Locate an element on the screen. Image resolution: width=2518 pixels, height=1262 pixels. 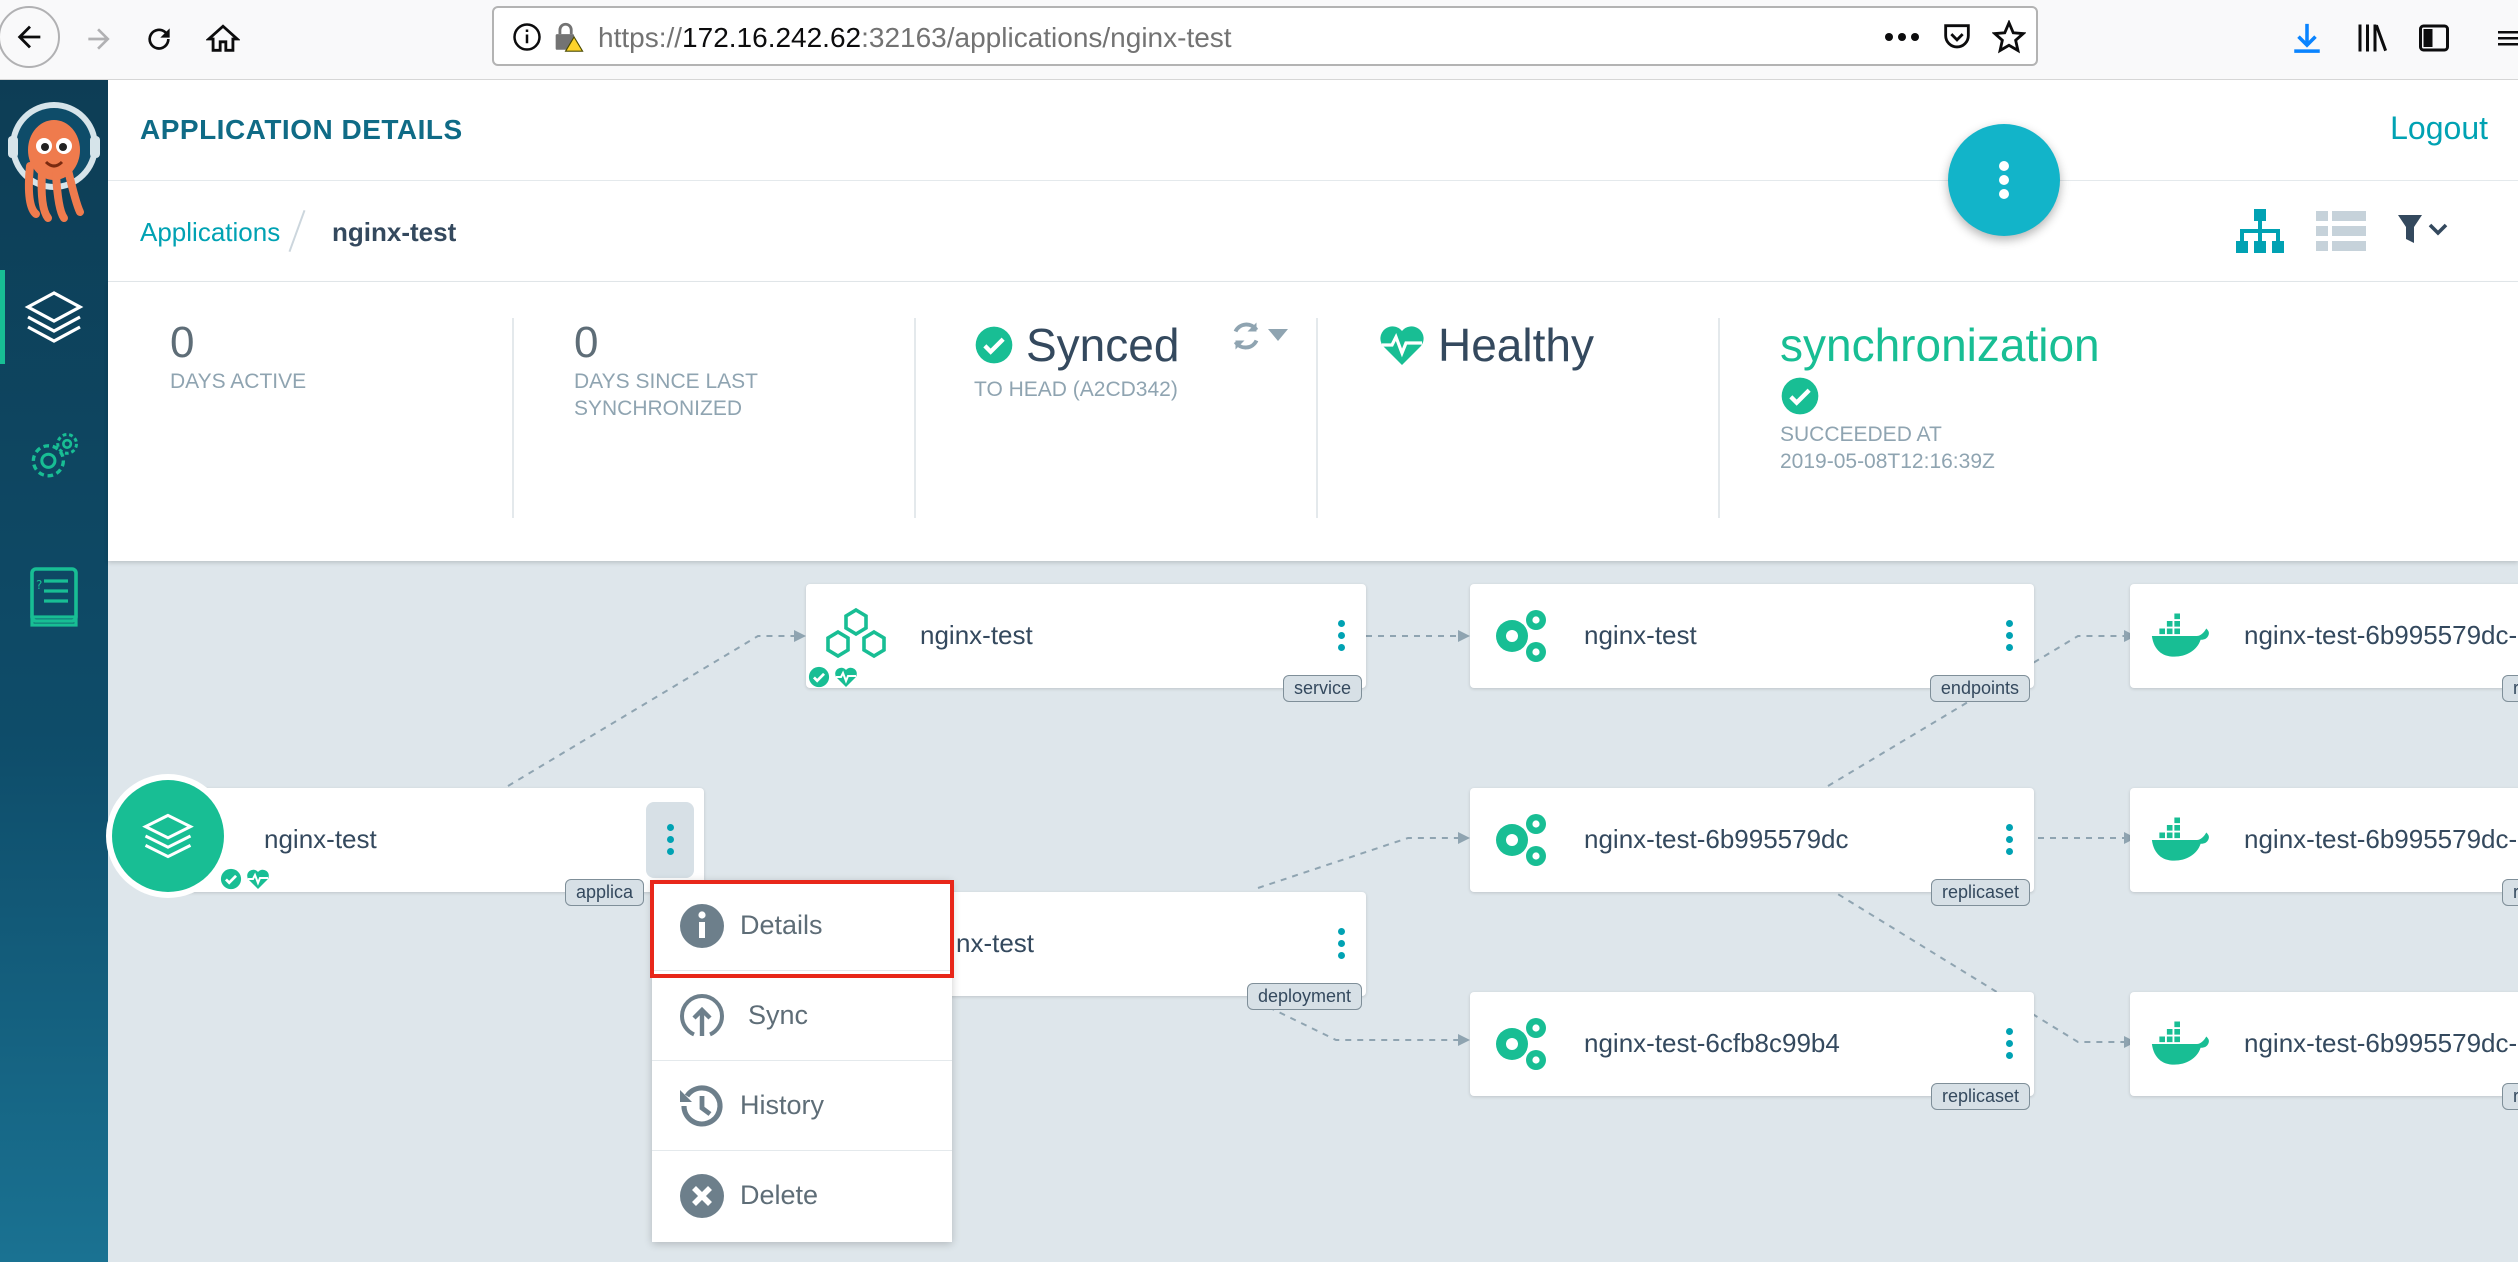
menu-item-sync: Sync is located at coordinates (802, 1015).